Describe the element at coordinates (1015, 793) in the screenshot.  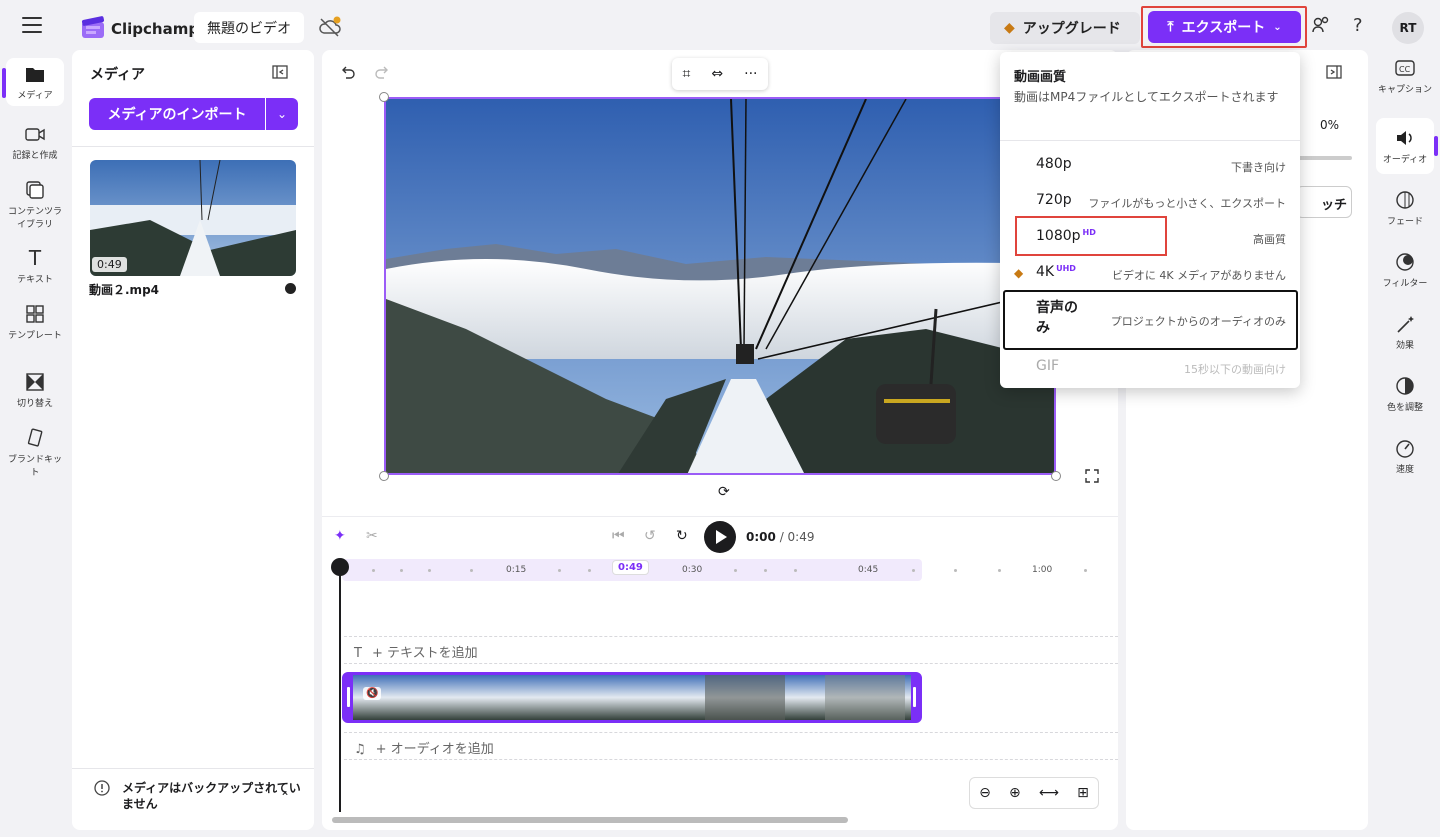
I see `zoom-in-icon: ⊕` at that location.